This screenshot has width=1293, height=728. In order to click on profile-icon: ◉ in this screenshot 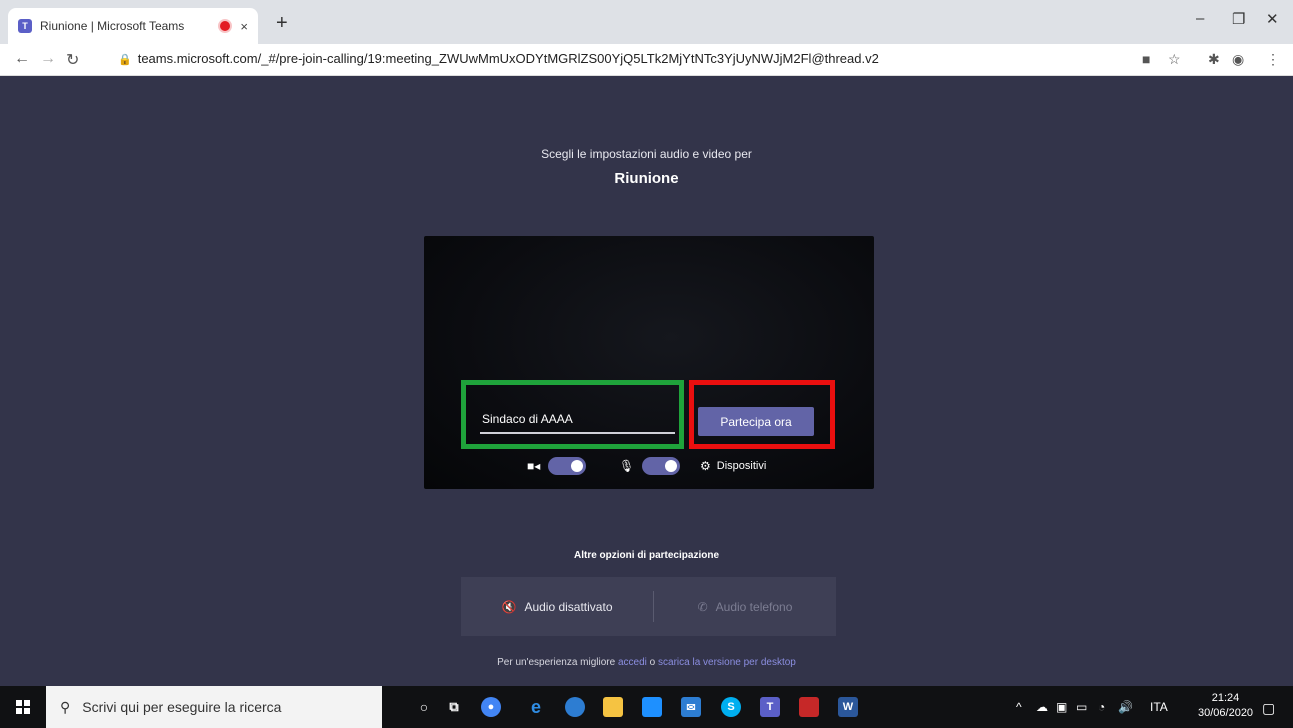, I will do `click(1238, 59)`.